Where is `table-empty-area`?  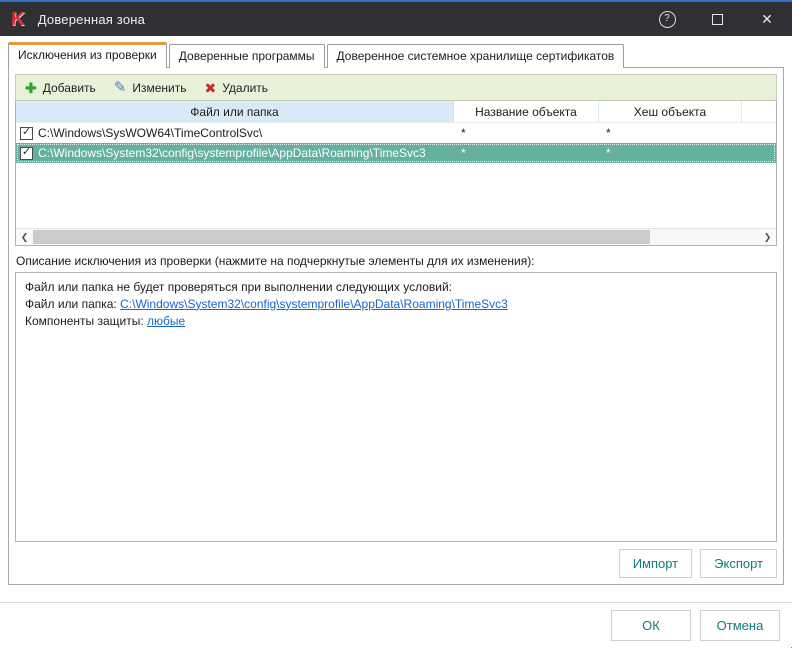
table-empty-area is located at coordinates (396, 195).